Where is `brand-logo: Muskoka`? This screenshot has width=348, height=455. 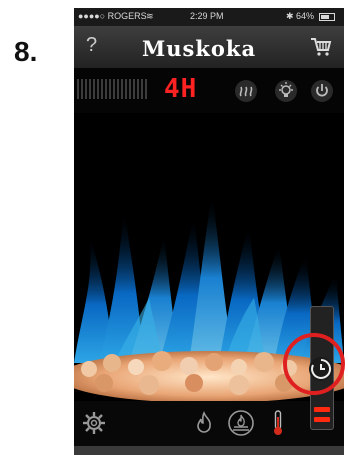
brand-logo: Muskoka is located at coordinates (199, 48).